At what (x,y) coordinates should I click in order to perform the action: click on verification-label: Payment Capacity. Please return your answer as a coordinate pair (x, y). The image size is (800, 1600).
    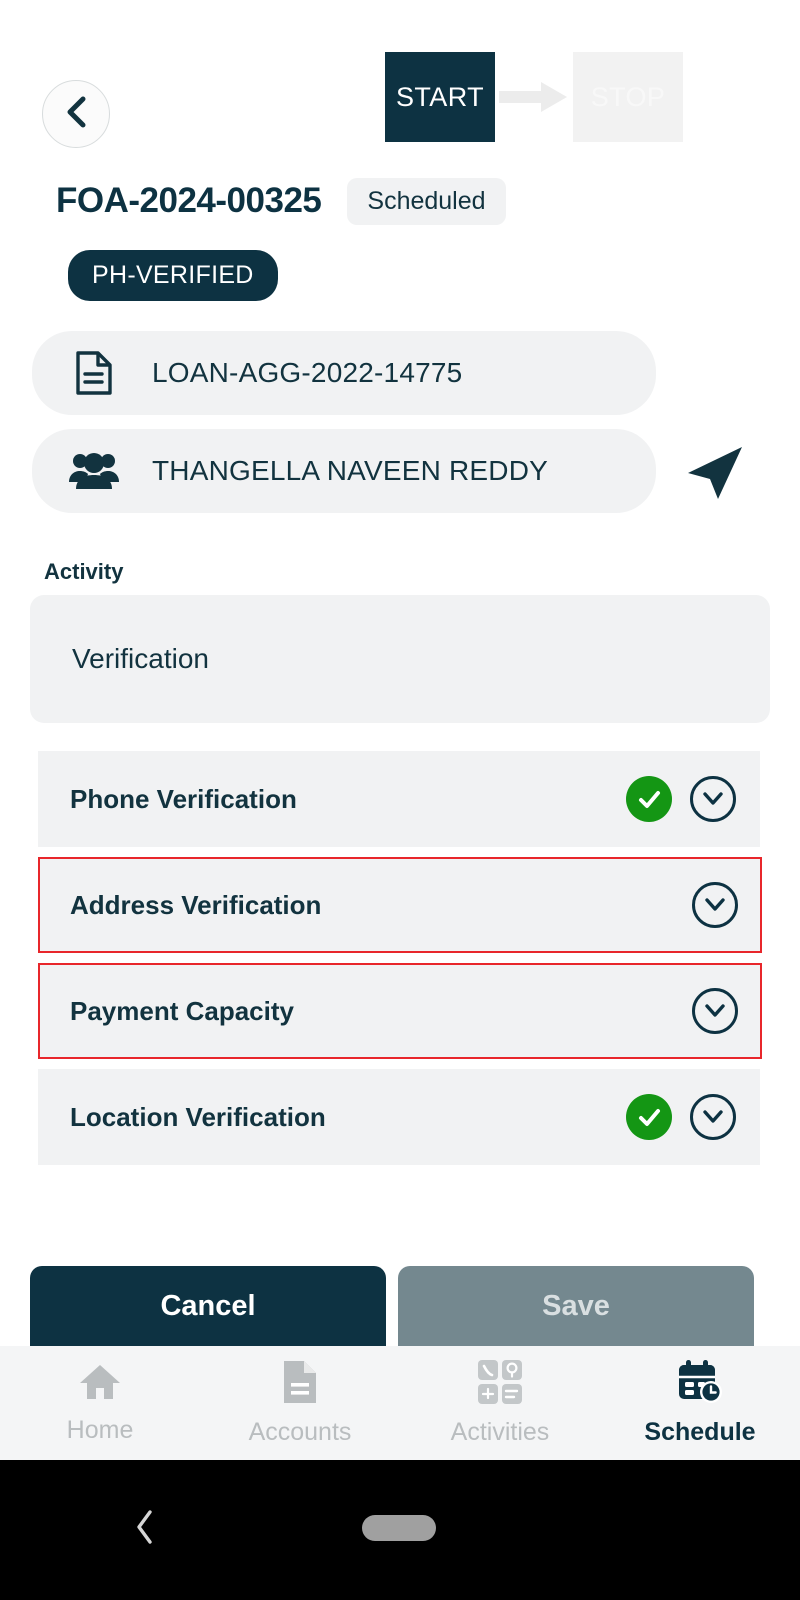
    Looking at the image, I should click on (182, 1010).